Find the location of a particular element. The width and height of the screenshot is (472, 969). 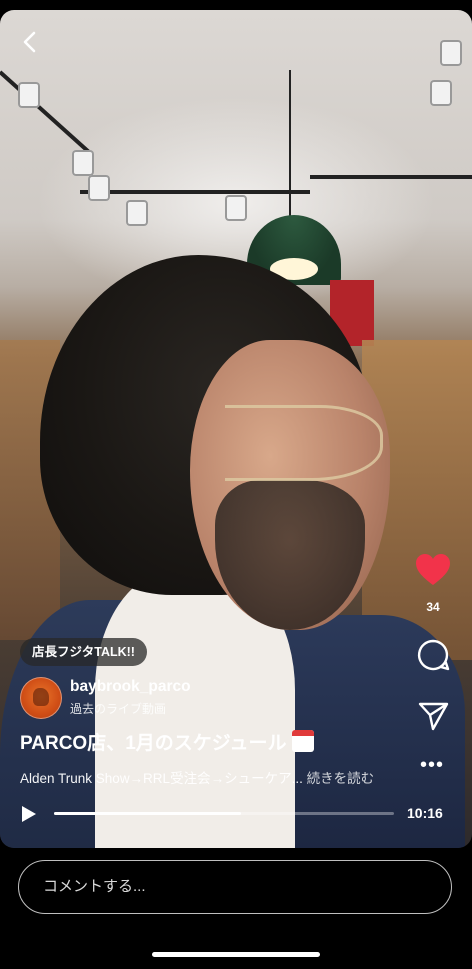

username: baybrook_parco is located at coordinates (130, 687).